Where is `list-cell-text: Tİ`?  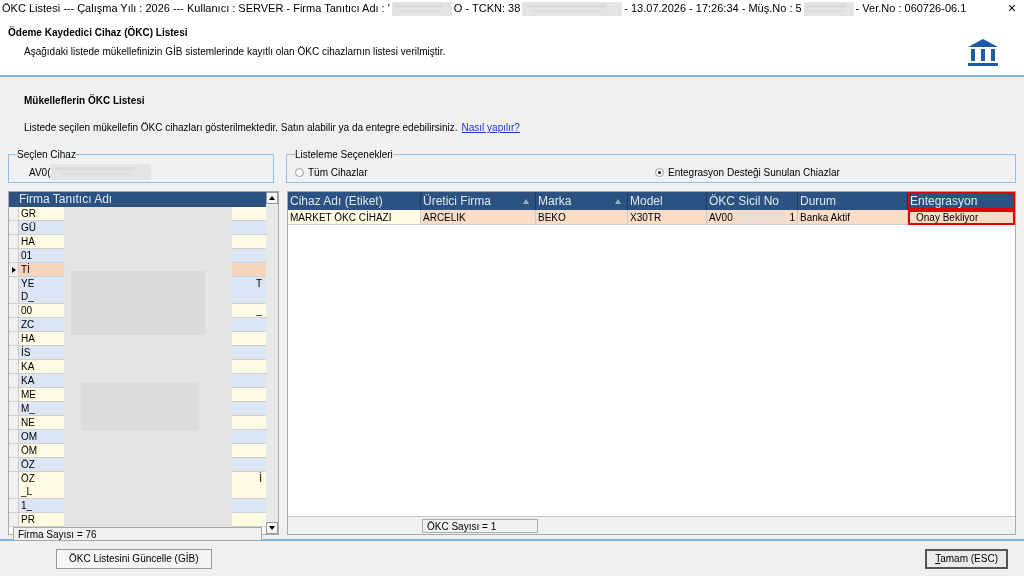 list-cell-text: Tİ is located at coordinates (26, 269).